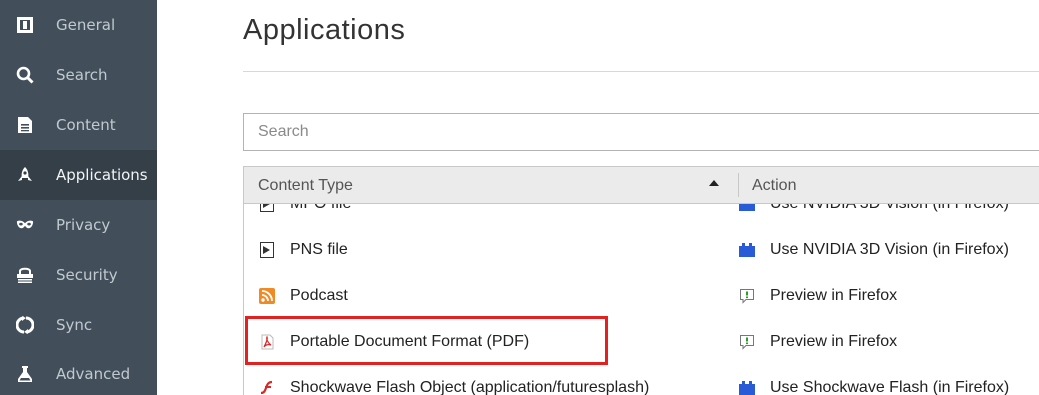 This screenshot has width=1039, height=395. What do you see at coordinates (641, 132) in the screenshot?
I see `search-input` at bounding box center [641, 132].